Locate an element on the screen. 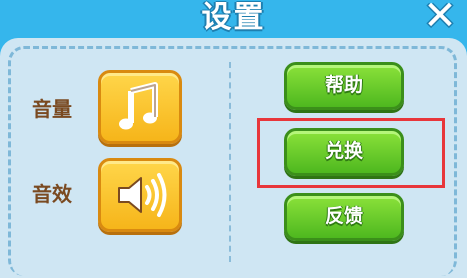 This screenshot has width=467, height=278. sfx-toggle-button is located at coordinates (140, 195).